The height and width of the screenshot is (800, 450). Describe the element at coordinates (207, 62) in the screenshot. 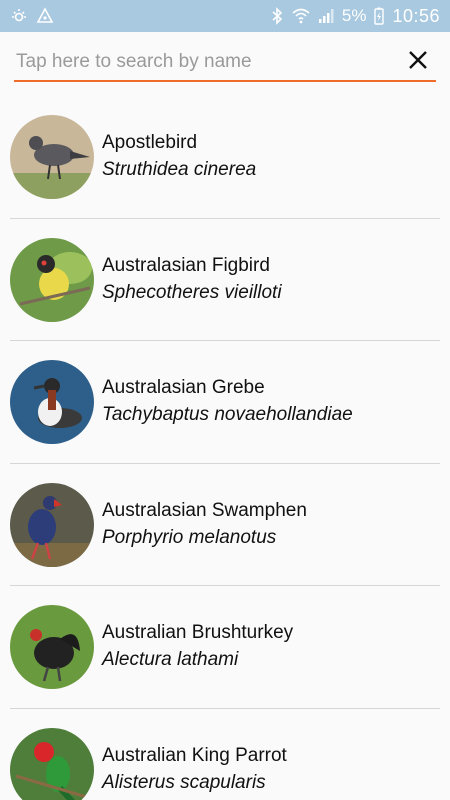

I see `search-input` at that location.